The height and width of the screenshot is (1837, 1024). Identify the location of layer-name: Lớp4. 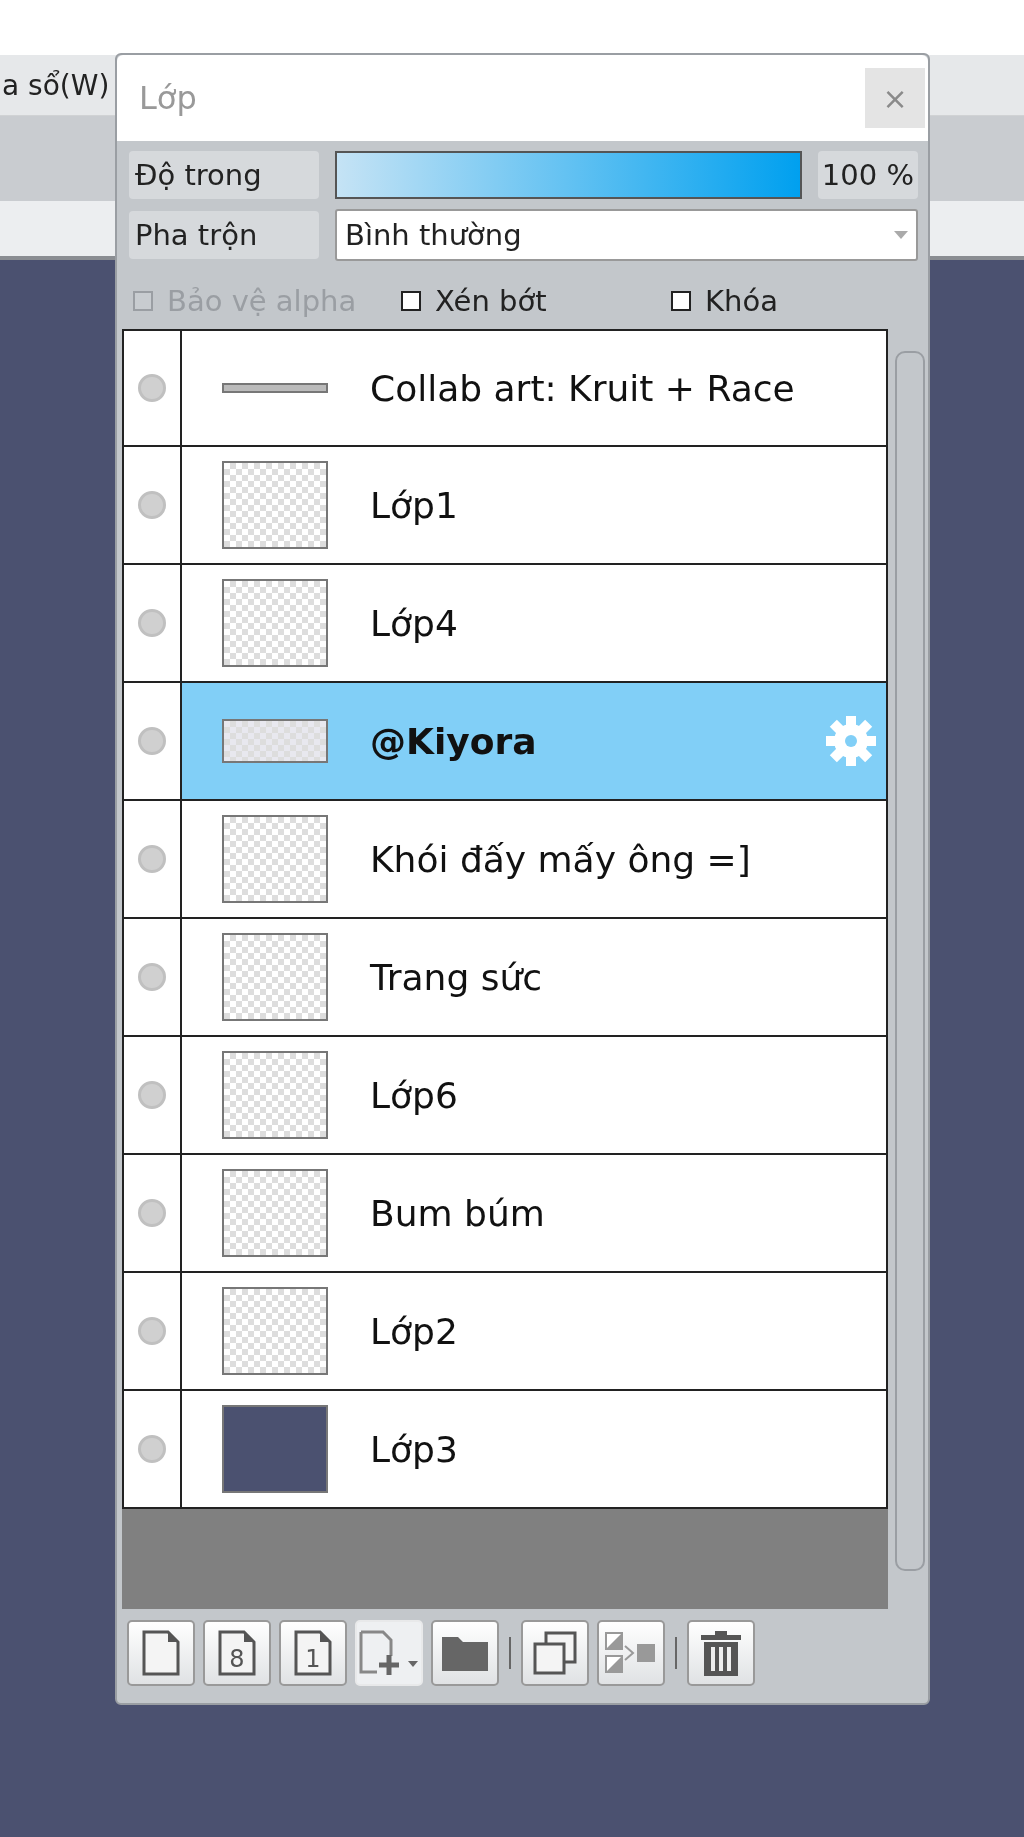
(414, 623).